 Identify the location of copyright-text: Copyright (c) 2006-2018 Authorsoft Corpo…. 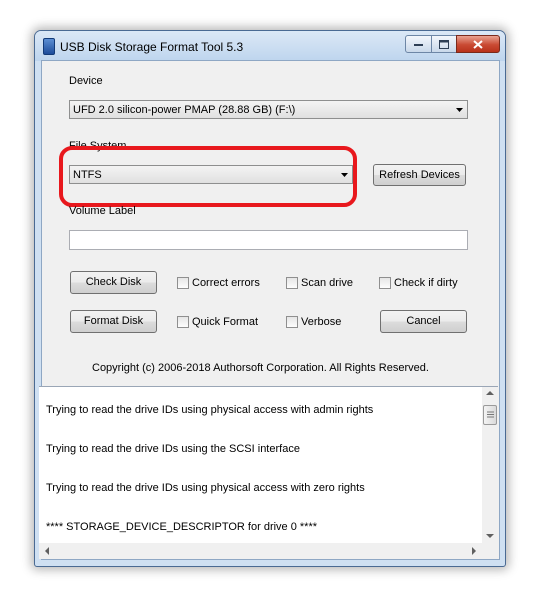
(260, 368).